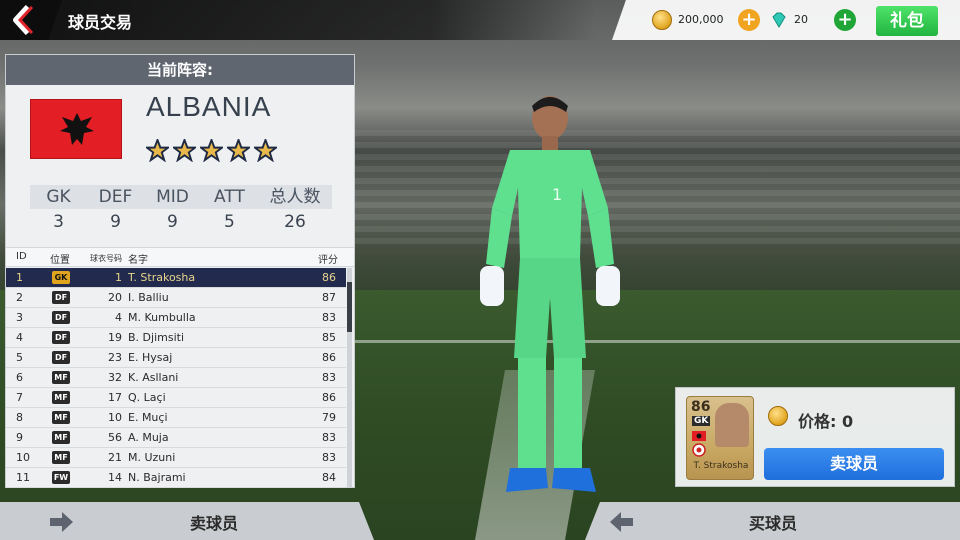 The width and height of the screenshot is (960, 540). Describe the element at coordinates (162, 277) in the screenshot. I see `row-name: T. Strakosha` at that location.